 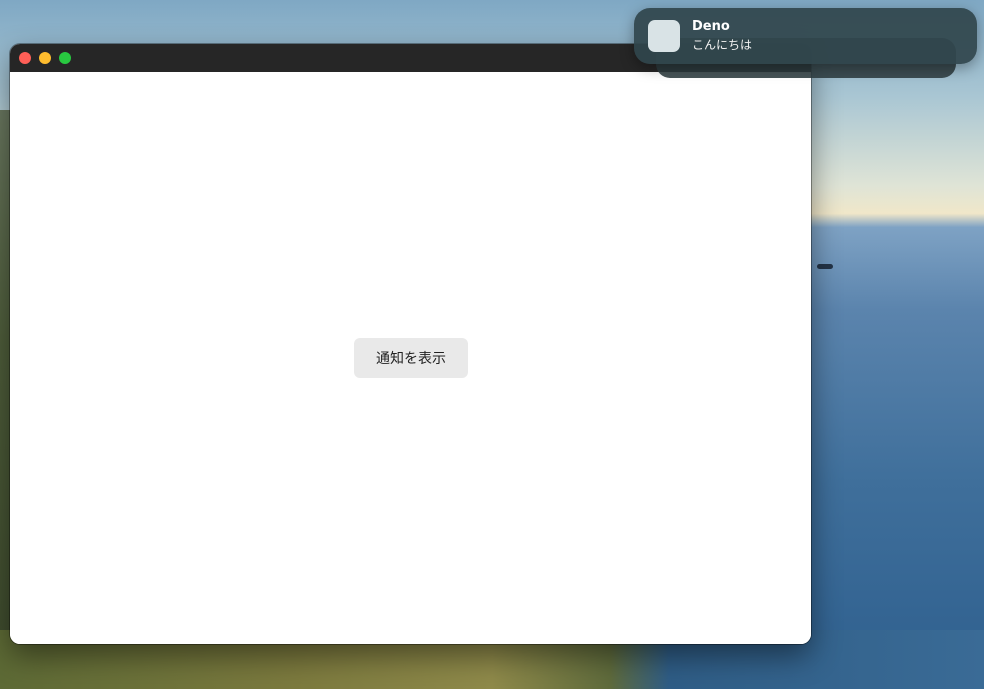 What do you see at coordinates (25, 58) in the screenshot?
I see `close-window-button` at bounding box center [25, 58].